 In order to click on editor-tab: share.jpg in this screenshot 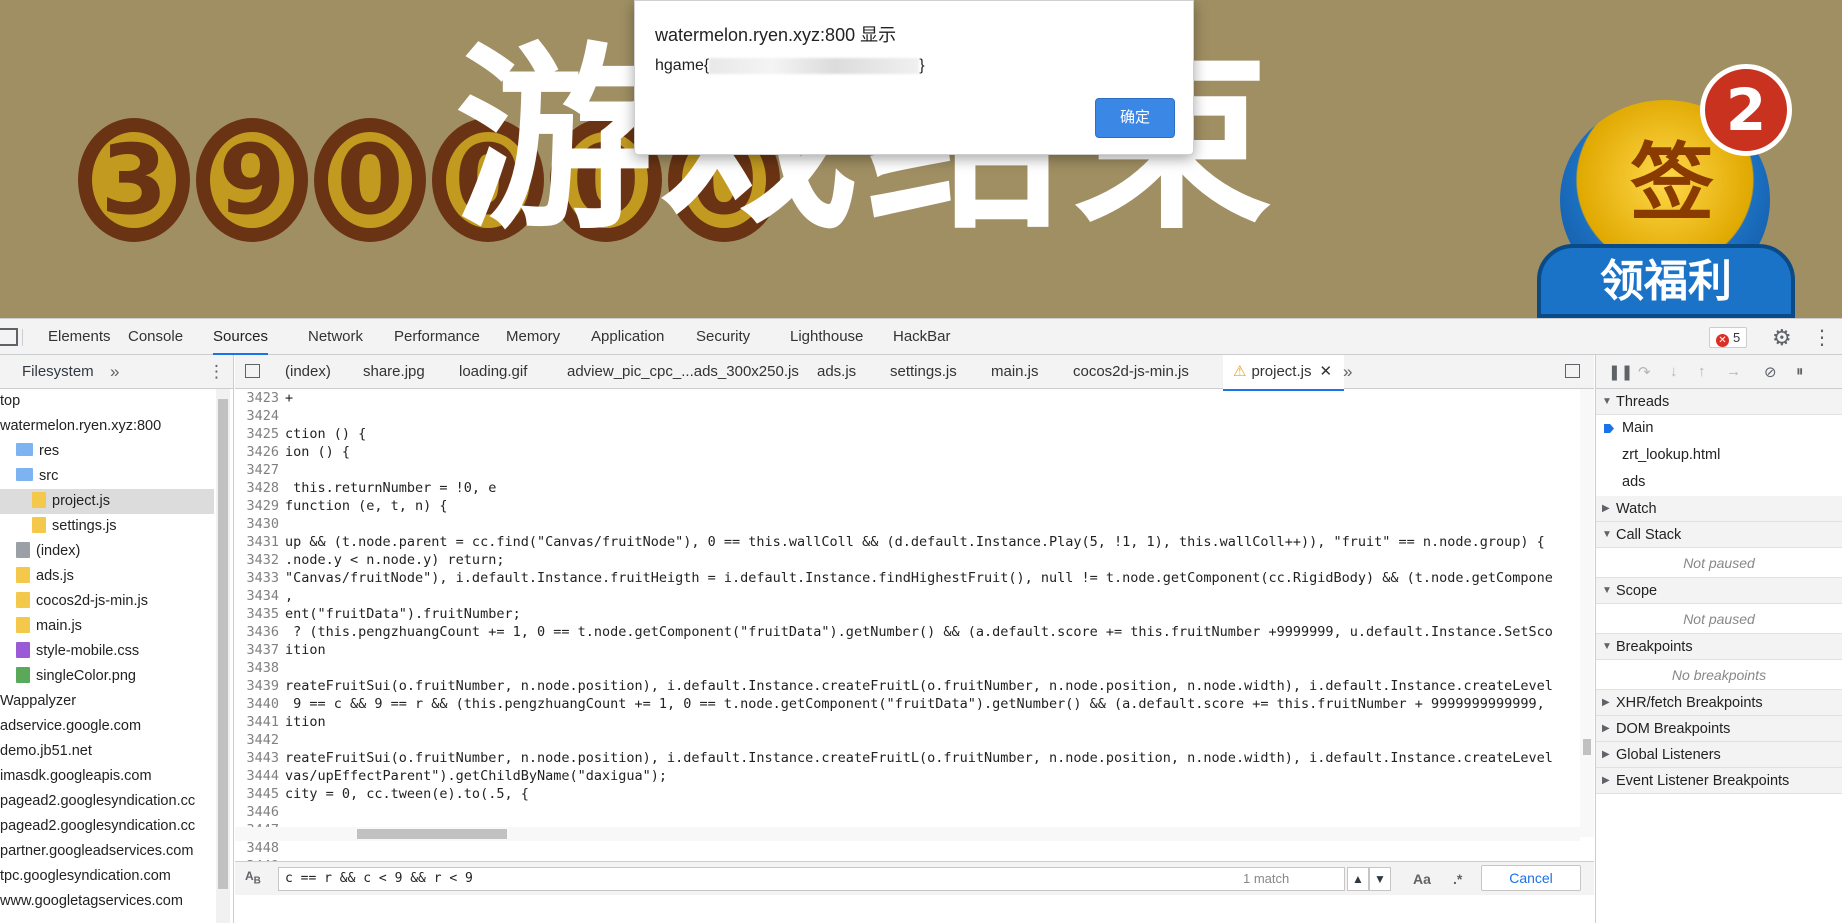, I will do `click(394, 372)`.